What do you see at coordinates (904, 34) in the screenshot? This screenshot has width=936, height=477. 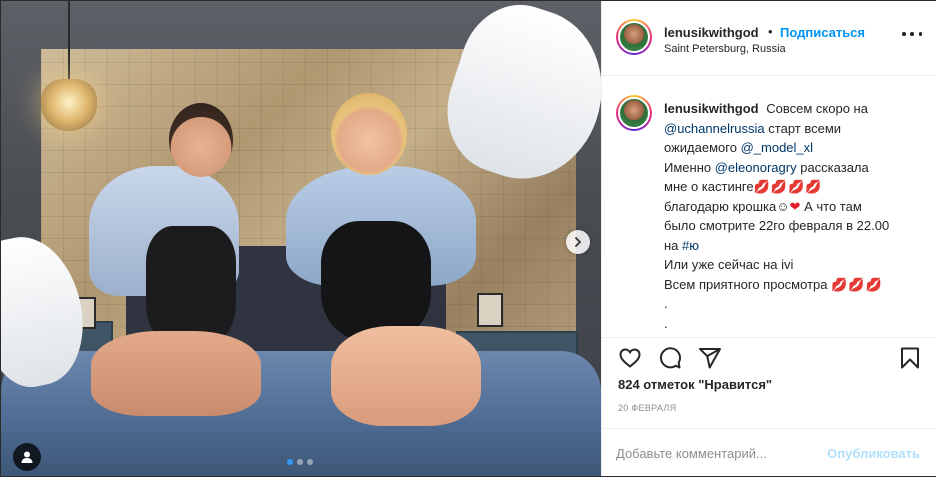 I see `more-dots-icon` at bounding box center [904, 34].